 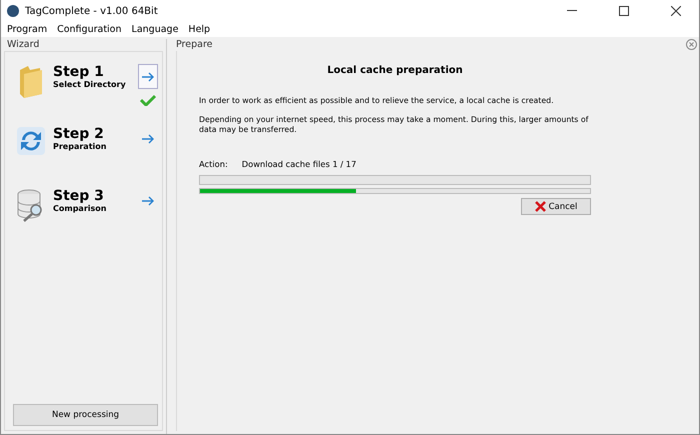 I want to click on maximize-icon, so click(x=624, y=11).